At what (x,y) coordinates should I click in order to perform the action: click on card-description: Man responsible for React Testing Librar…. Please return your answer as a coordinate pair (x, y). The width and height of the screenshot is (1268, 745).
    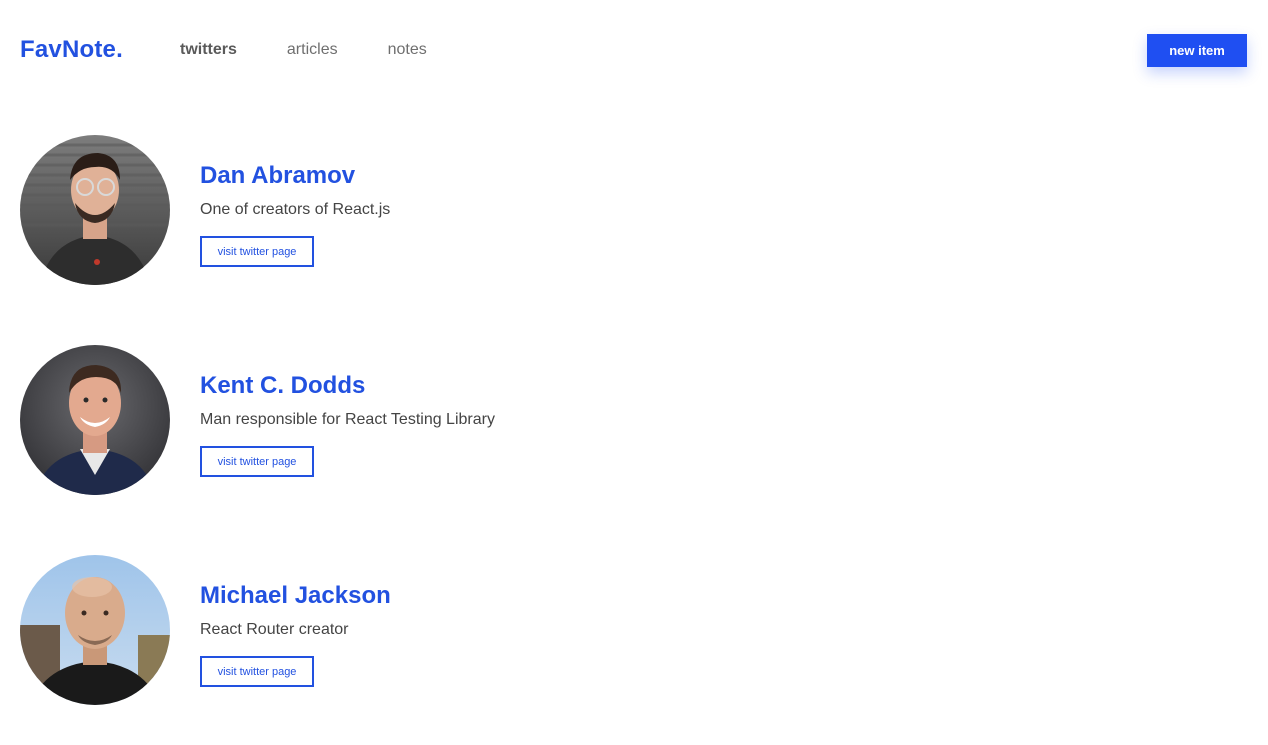
    Looking at the image, I should click on (347, 419).